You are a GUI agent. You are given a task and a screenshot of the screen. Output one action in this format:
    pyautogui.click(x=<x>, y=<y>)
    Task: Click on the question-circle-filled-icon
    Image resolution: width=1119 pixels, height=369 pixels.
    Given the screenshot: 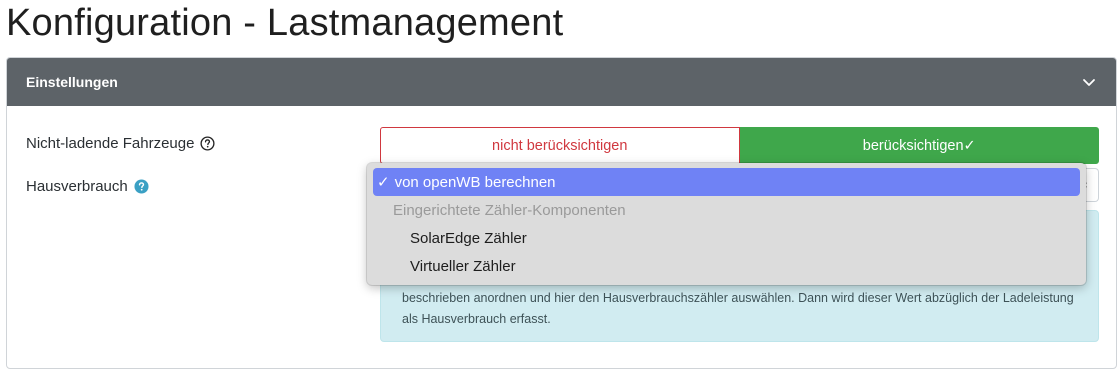 What is the action you would take?
    pyautogui.click(x=141, y=186)
    